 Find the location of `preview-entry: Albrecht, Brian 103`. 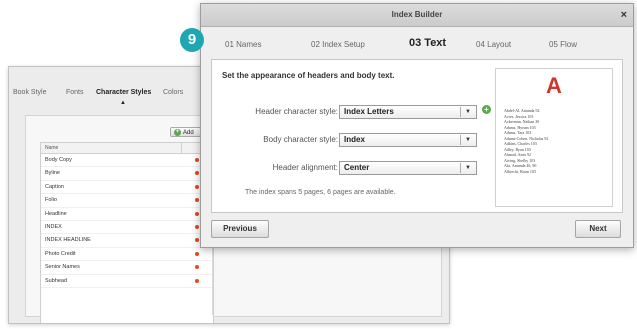

preview-entry: Albrecht, Brian 103 is located at coordinates (520, 171).